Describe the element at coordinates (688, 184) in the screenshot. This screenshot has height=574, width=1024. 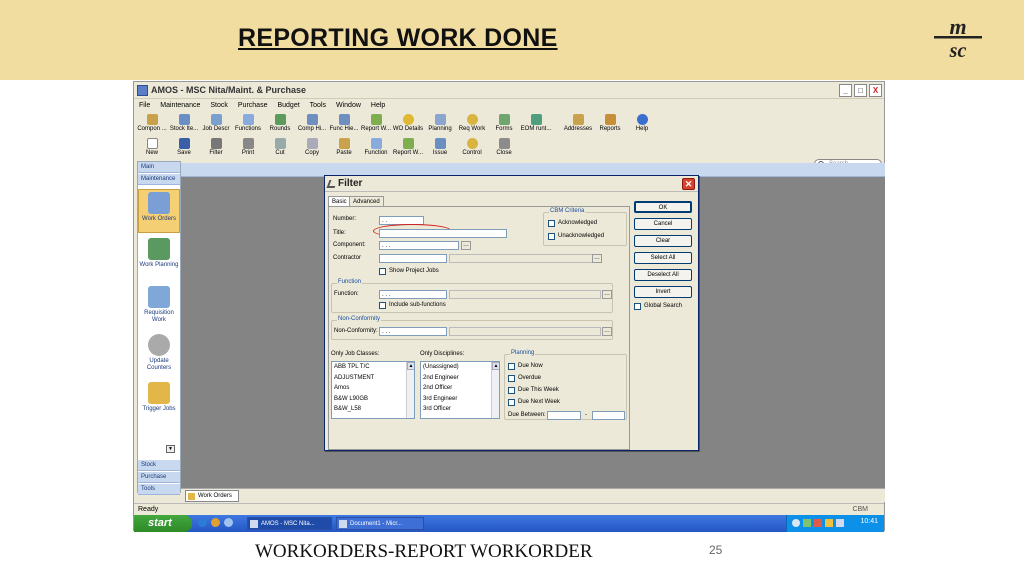
I see `filter-close-button: ✕` at that location.